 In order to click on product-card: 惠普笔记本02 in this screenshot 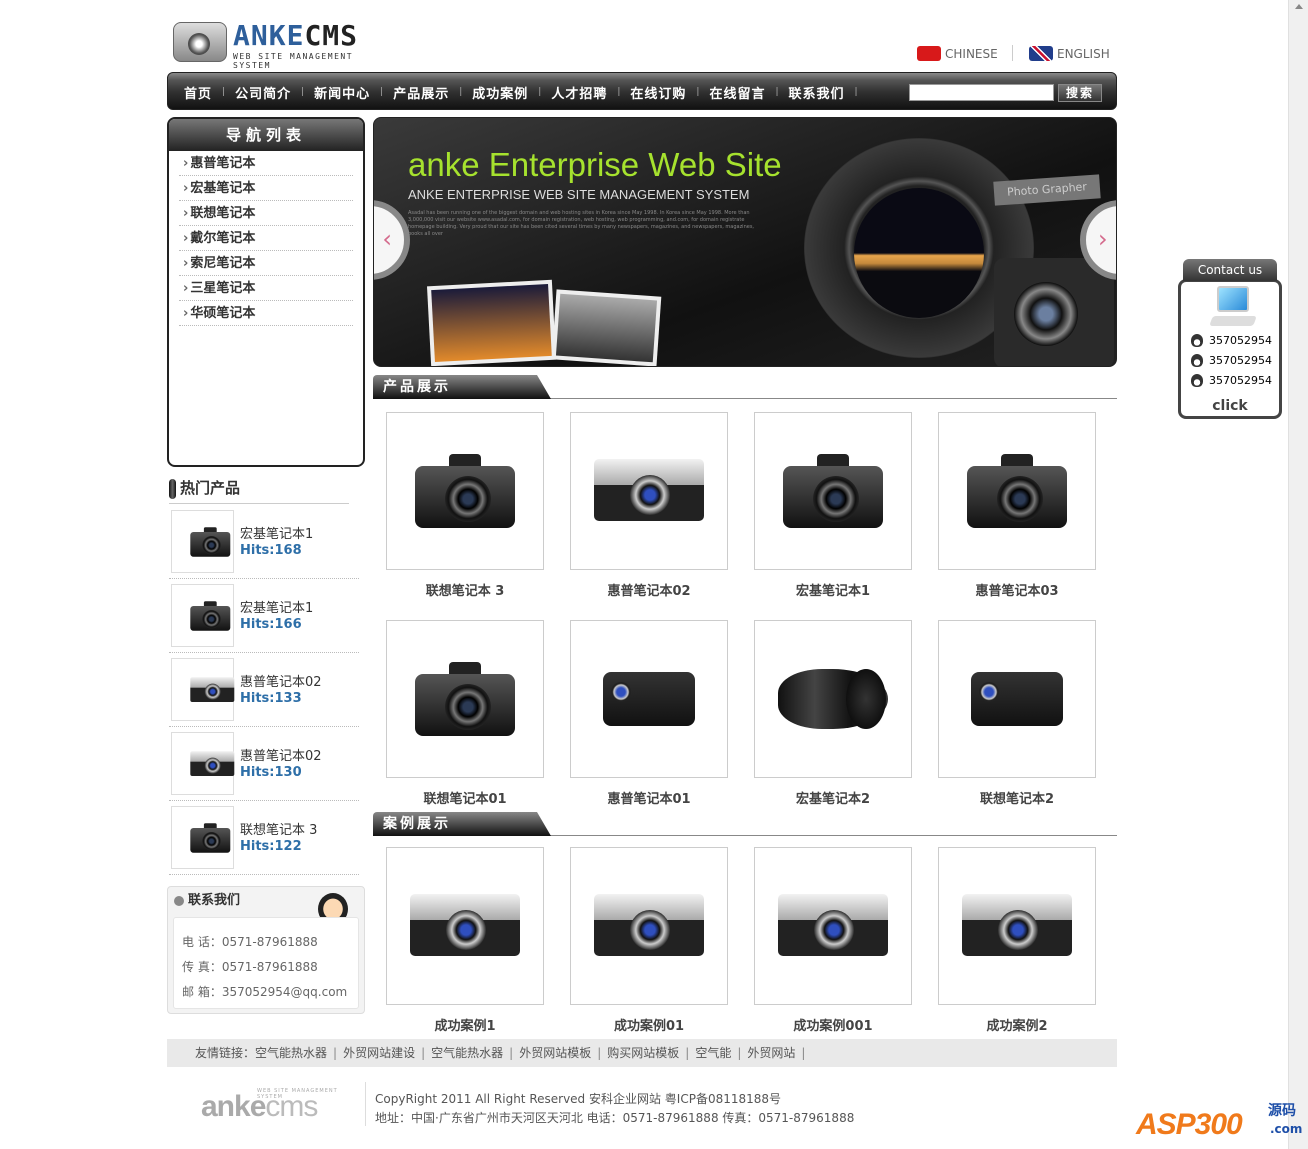, I will do `click(649, 505)`.